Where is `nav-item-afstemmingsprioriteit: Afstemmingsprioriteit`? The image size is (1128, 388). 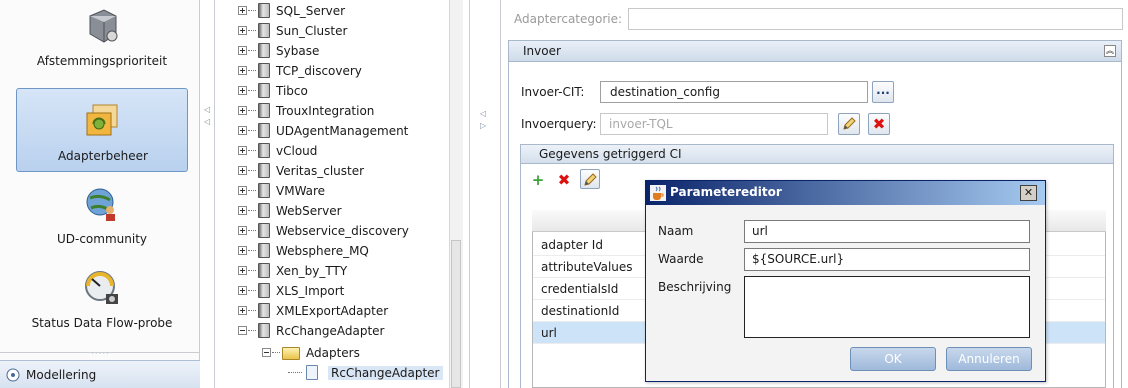 nav-item-afstemmingsprioriteit: Afstemmingsprioriteit is located at coordinates (102, 40).